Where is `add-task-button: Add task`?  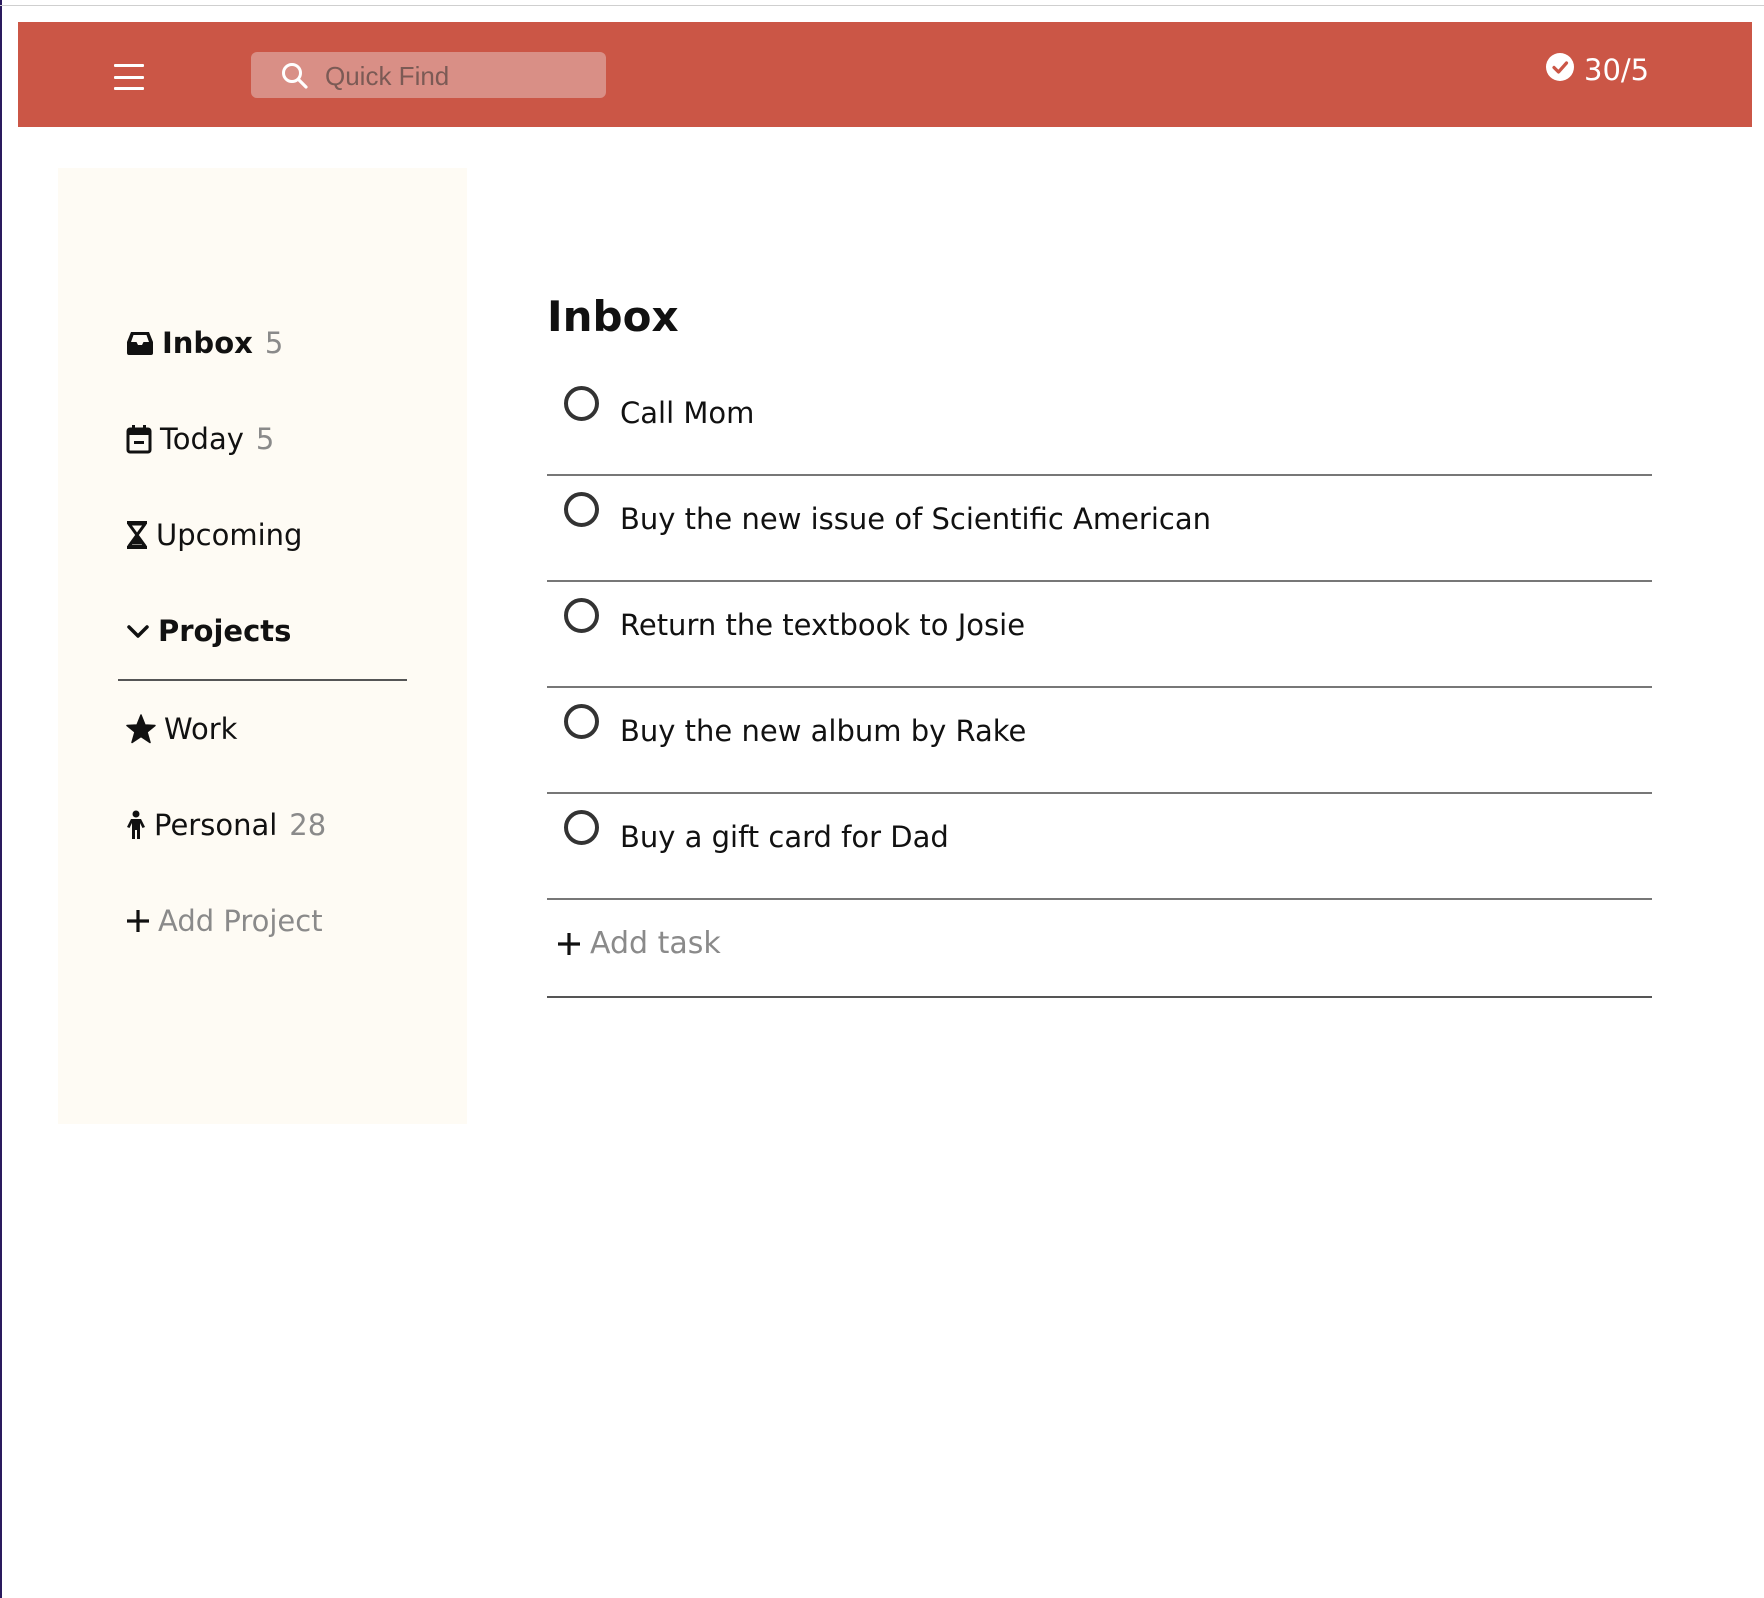 add-task-button: Add task is located at coordinates (1099, 948).